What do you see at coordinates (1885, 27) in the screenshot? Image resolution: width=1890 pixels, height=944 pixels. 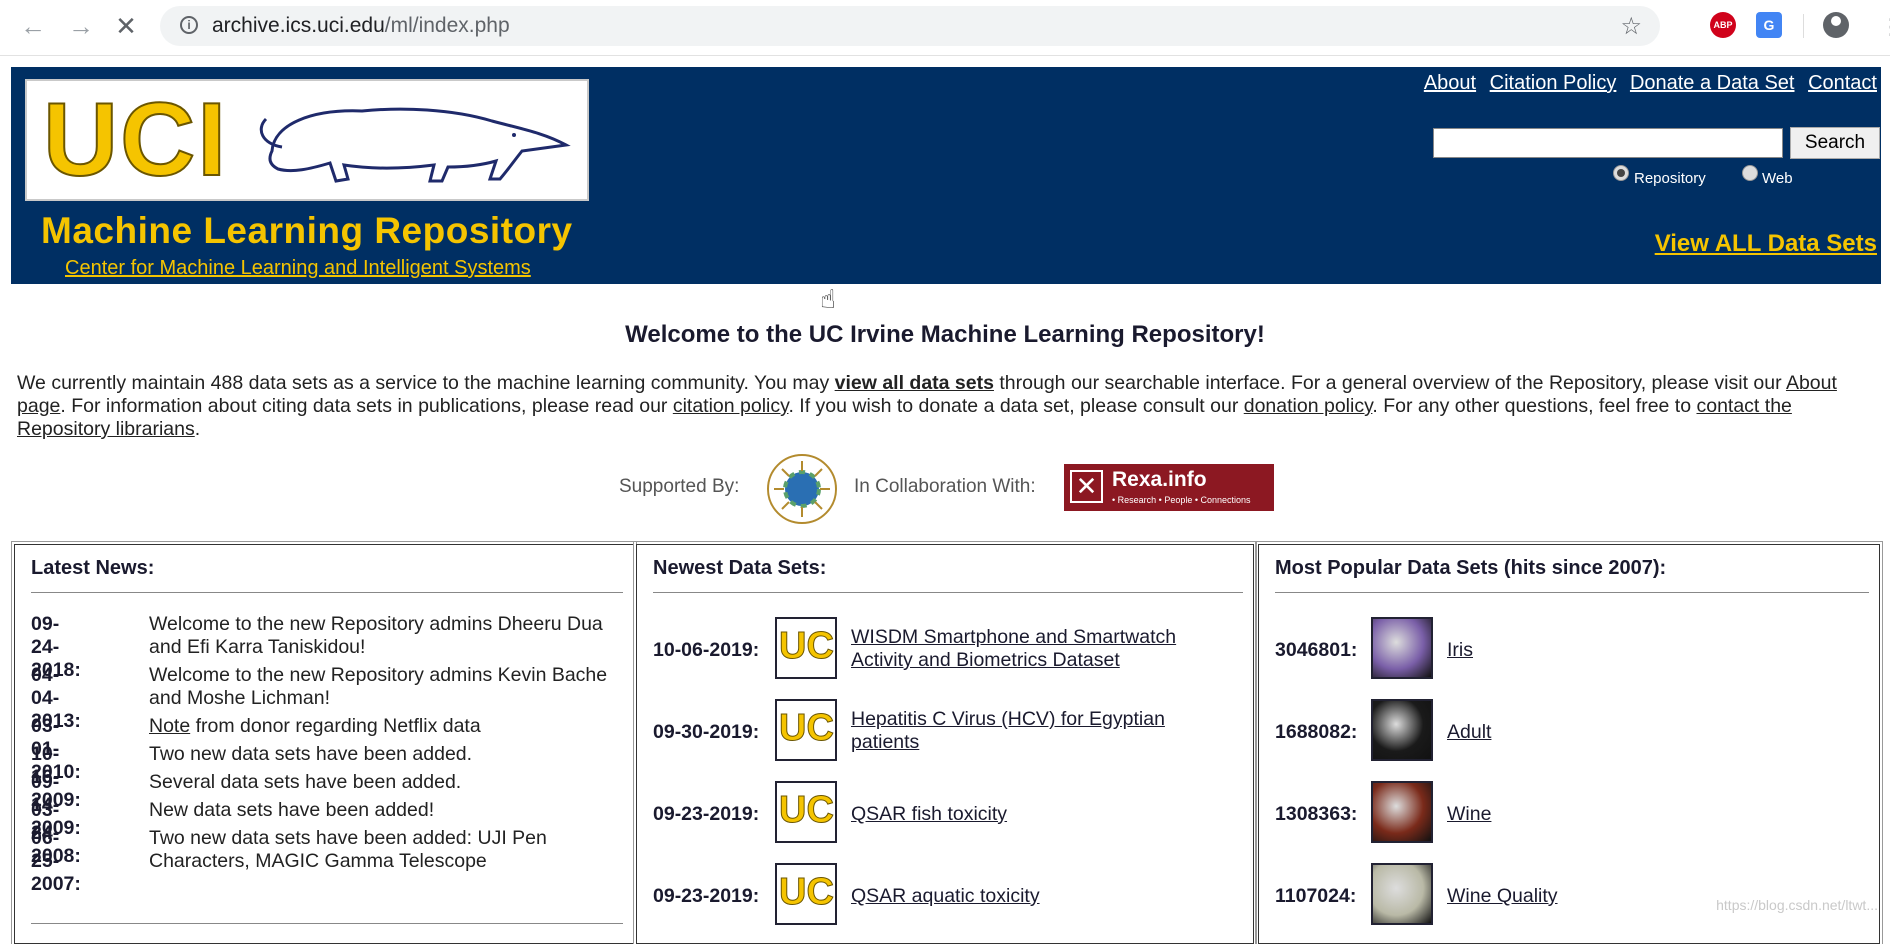 I see `browser-menu-icon: ⋮` at bounding box center [1885, 27].